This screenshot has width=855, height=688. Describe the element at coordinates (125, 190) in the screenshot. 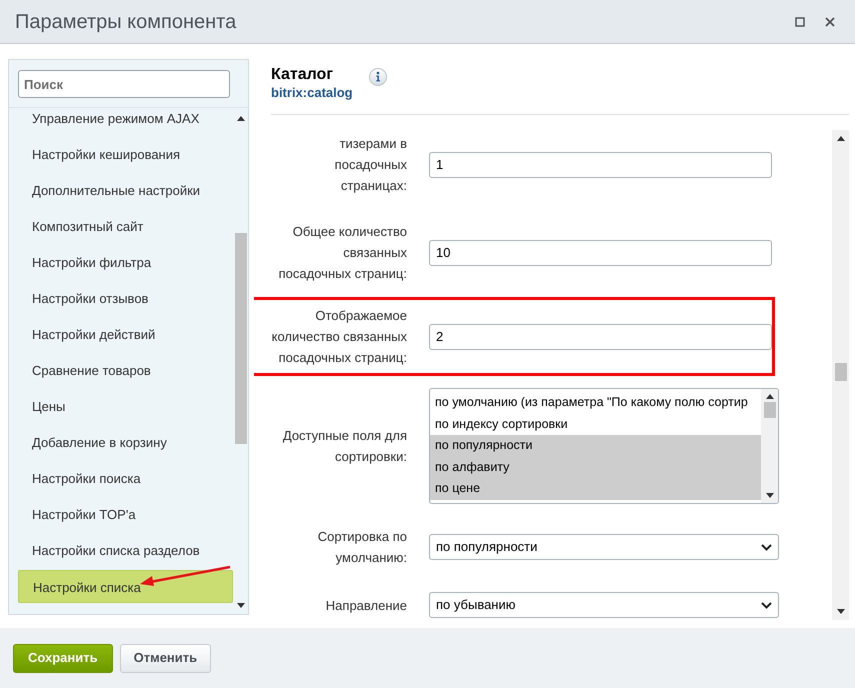

I see `sidebar-item: Дополнительные настройки` at that location.